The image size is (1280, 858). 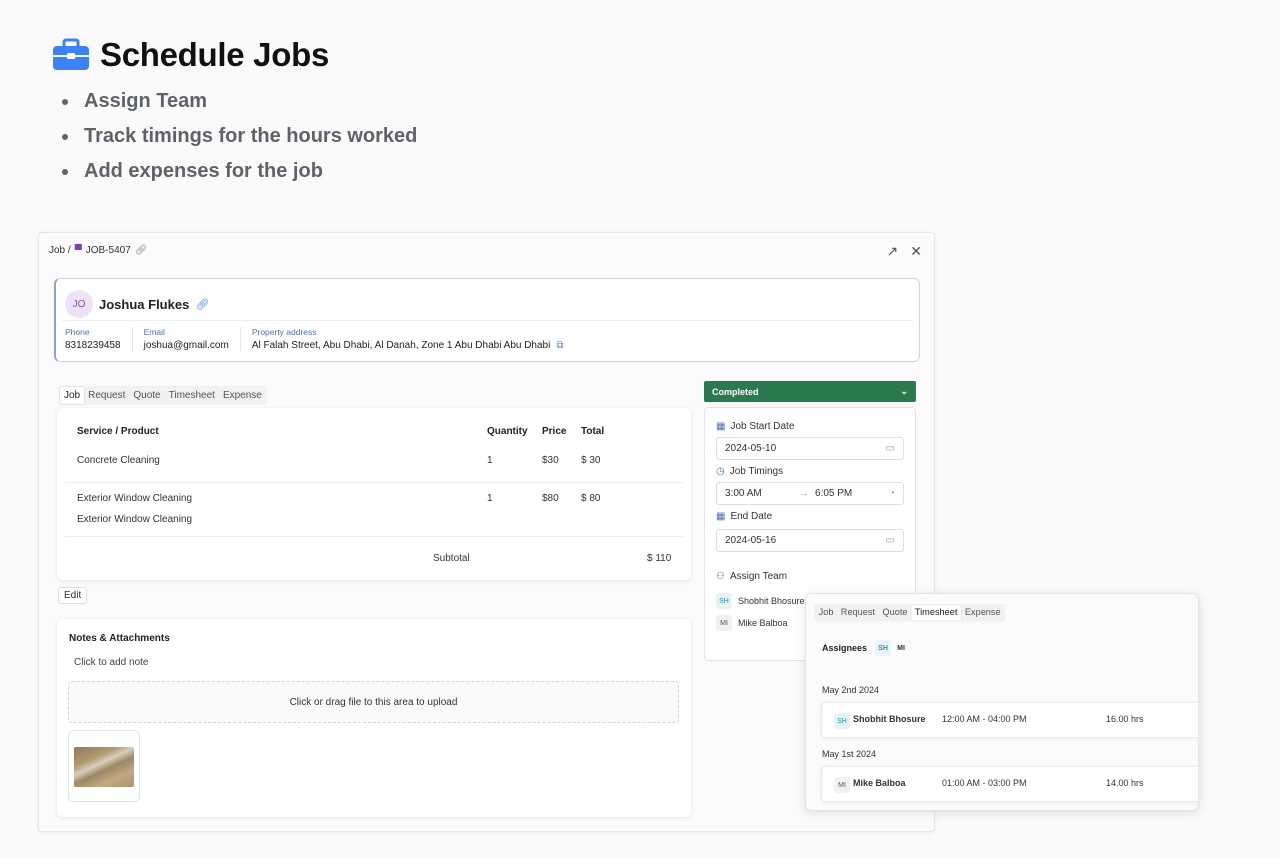 What do you see at coordinates (248, 101) in the screenshot?
I see `feature-item: Assign Team` at bounding box center [248, 101].